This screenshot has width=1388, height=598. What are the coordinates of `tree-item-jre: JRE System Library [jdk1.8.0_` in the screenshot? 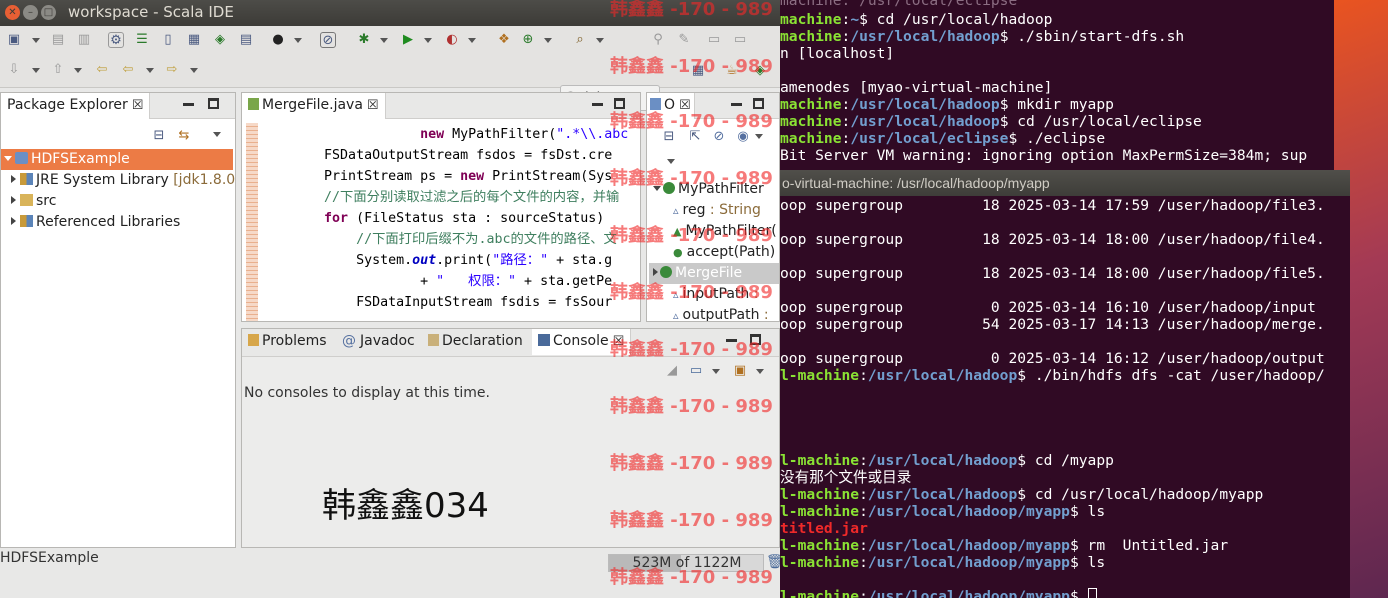 It's located at (118, 180).